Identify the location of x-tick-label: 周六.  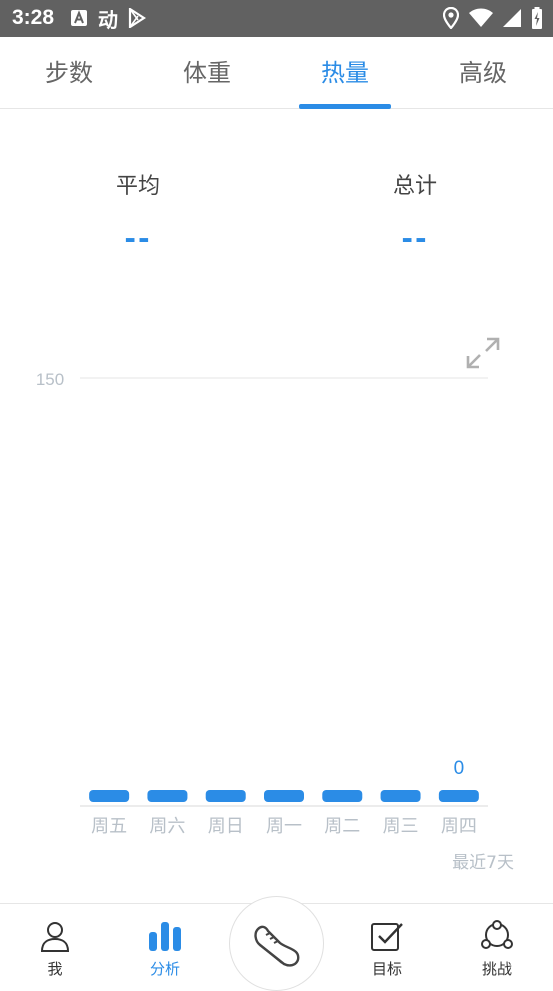
(167, 826).